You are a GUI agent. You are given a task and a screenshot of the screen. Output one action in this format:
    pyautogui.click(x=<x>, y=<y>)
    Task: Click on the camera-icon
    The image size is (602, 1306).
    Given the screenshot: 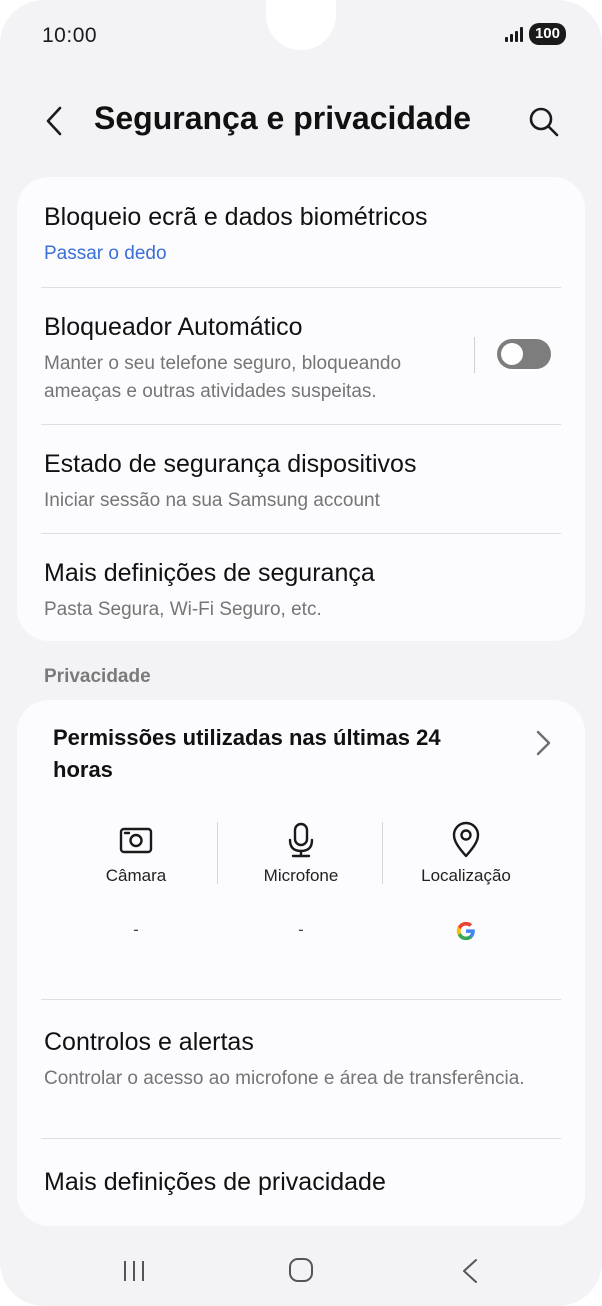 What is the action you would take?
    pyautogui.click(x=136, y=840)
    